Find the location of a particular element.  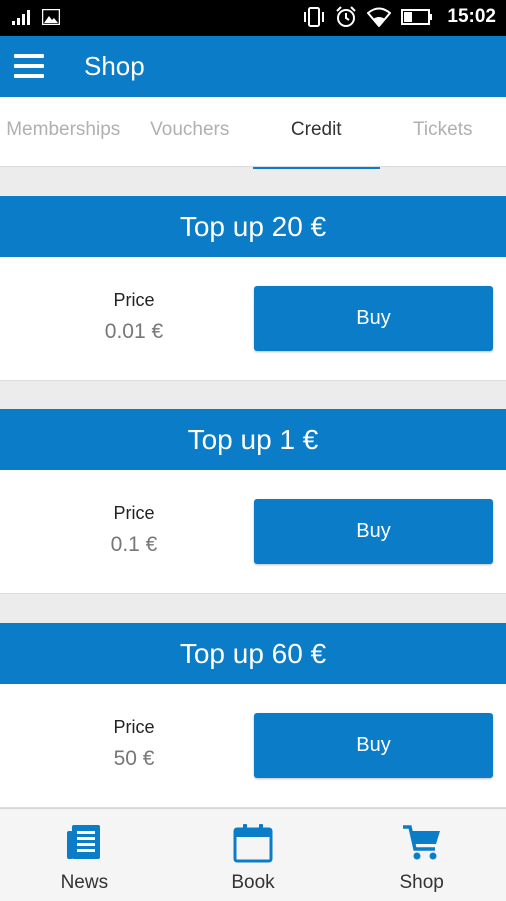

app-bar: Shop is located at coordinates (253, 66).